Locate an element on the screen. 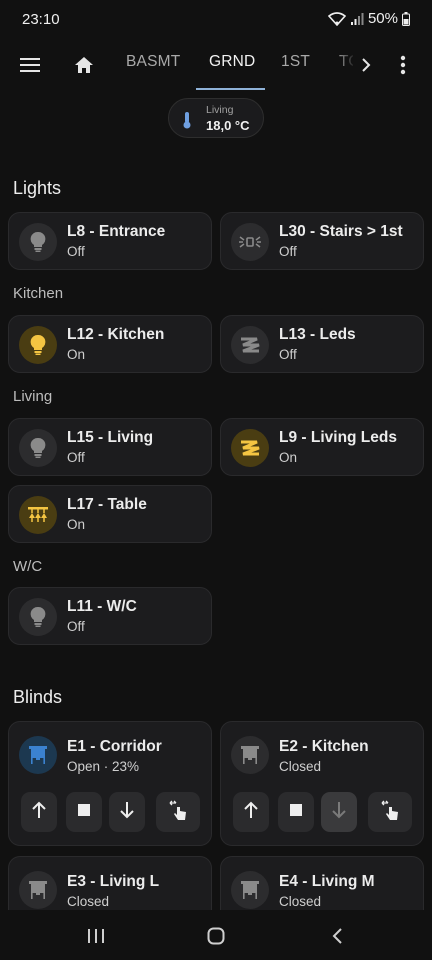  status-time: 23:10 is located at coordinates (41, 19).